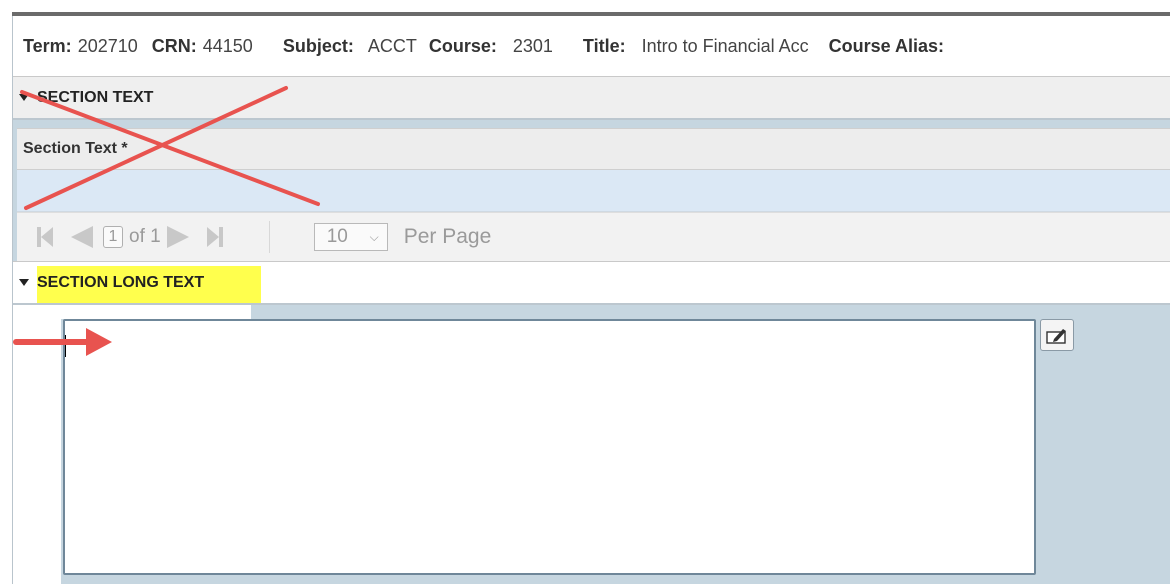 This screenshot has height=584, width=1170. What do you see at coordinates (392, 45) in the screenshot?
I see `subject-value: ACCT` at bounding box center [392, 45].